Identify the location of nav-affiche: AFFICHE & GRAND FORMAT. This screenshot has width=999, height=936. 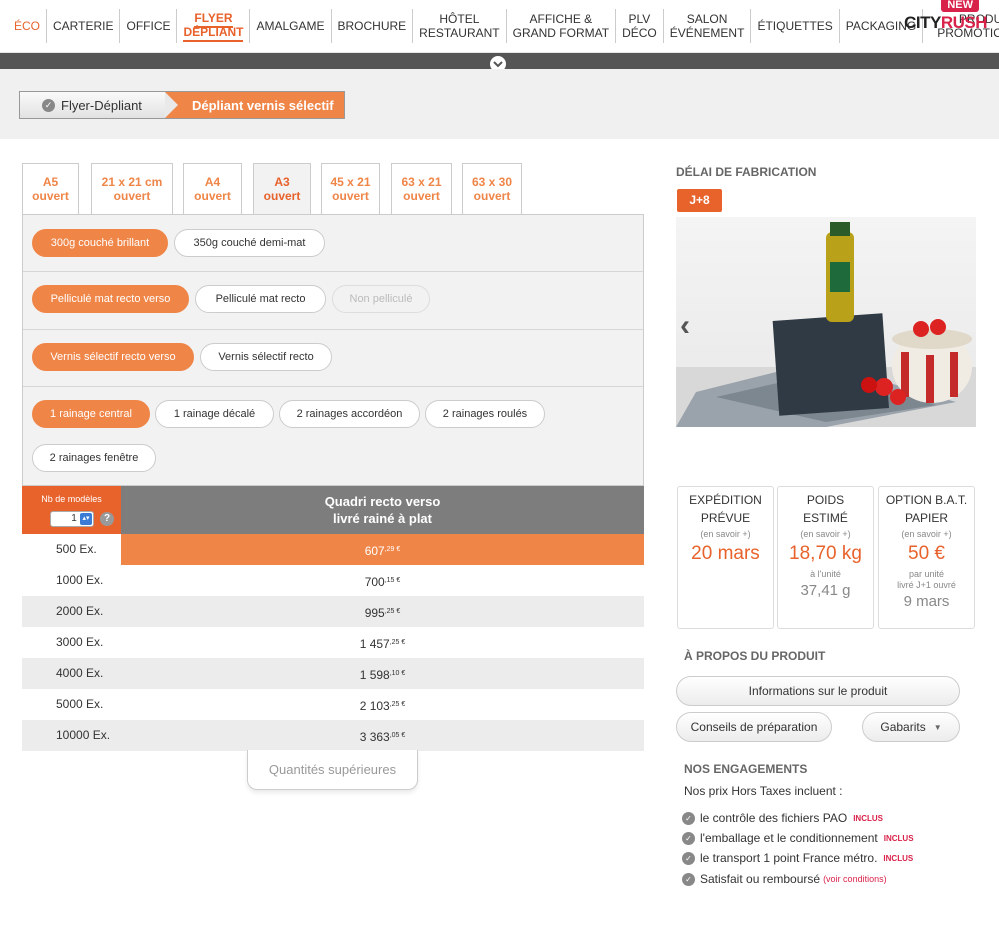
(562, 26).